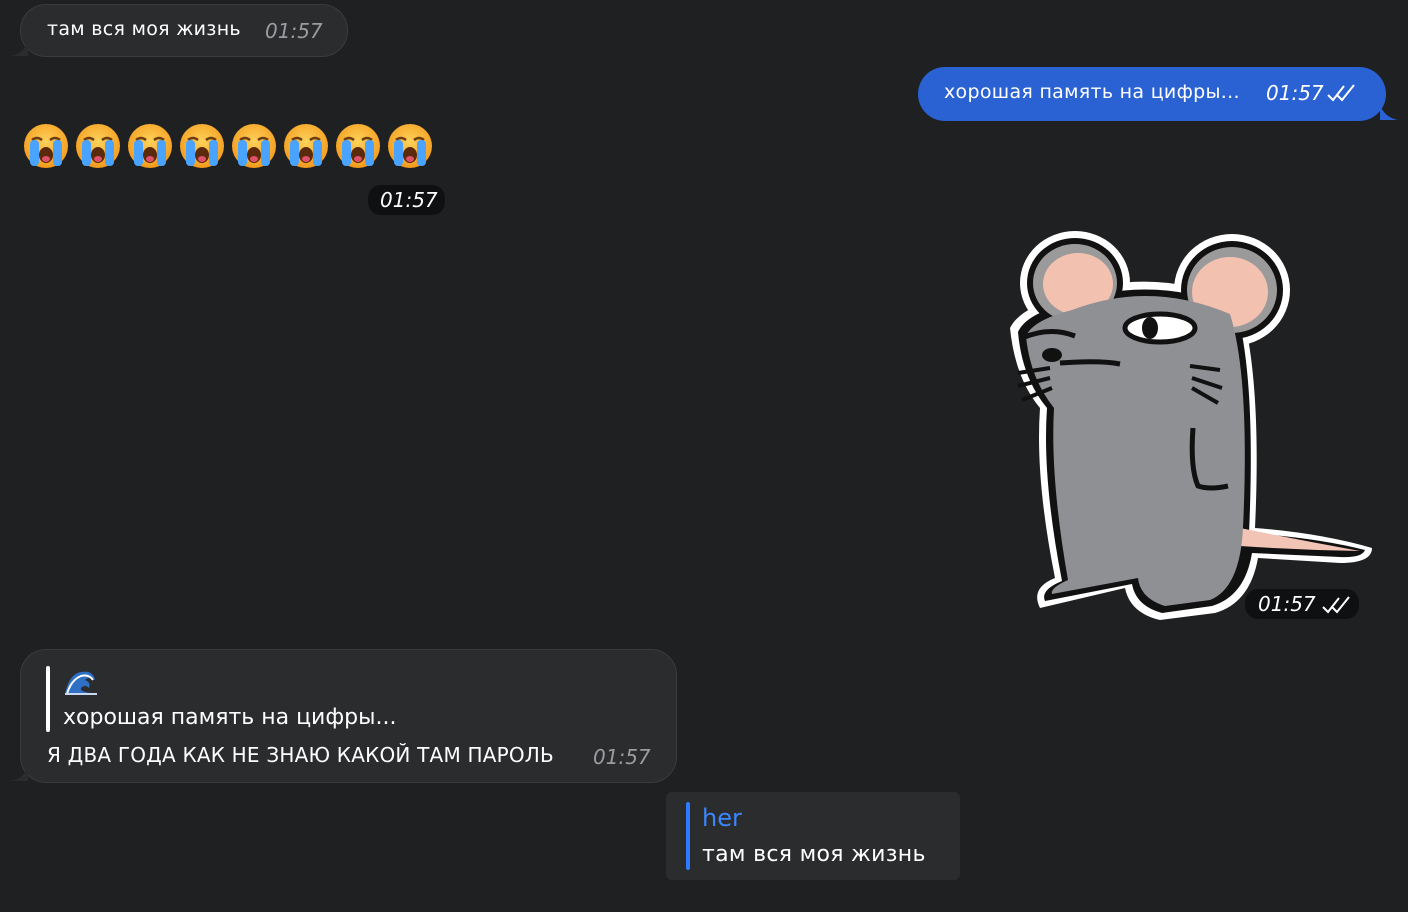 The height and width of the screenshot is (912, 1408). I want to click on grey-rat-sticker, so click(1190, 428).